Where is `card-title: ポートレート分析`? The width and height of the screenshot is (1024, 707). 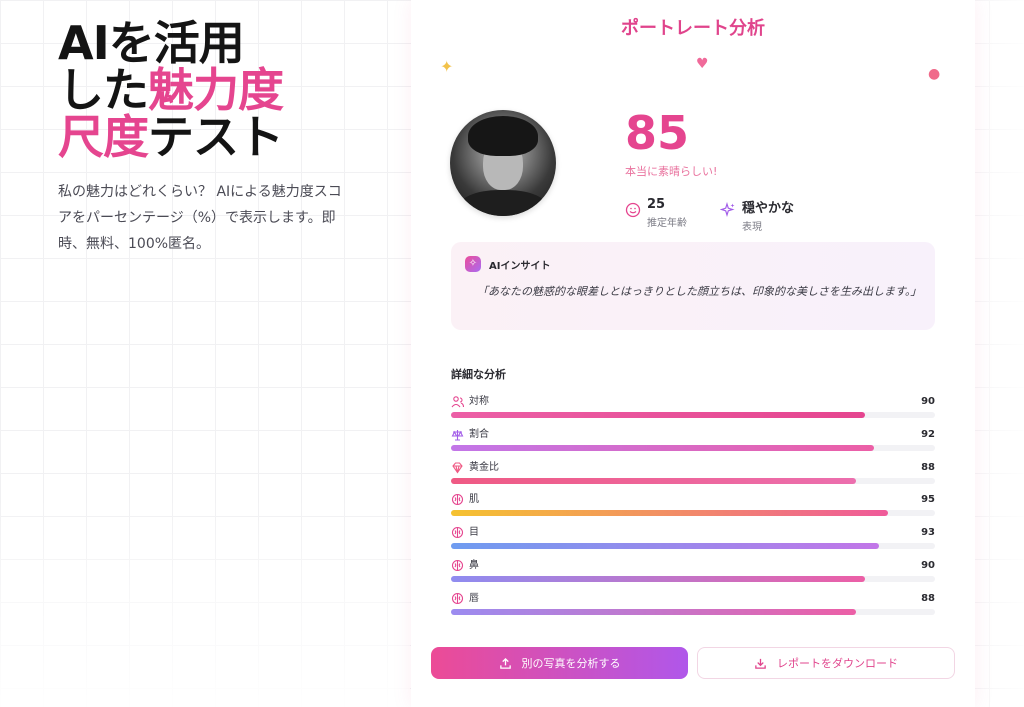
card-title: ポートレート分析 is located at coordinates (693, 28).